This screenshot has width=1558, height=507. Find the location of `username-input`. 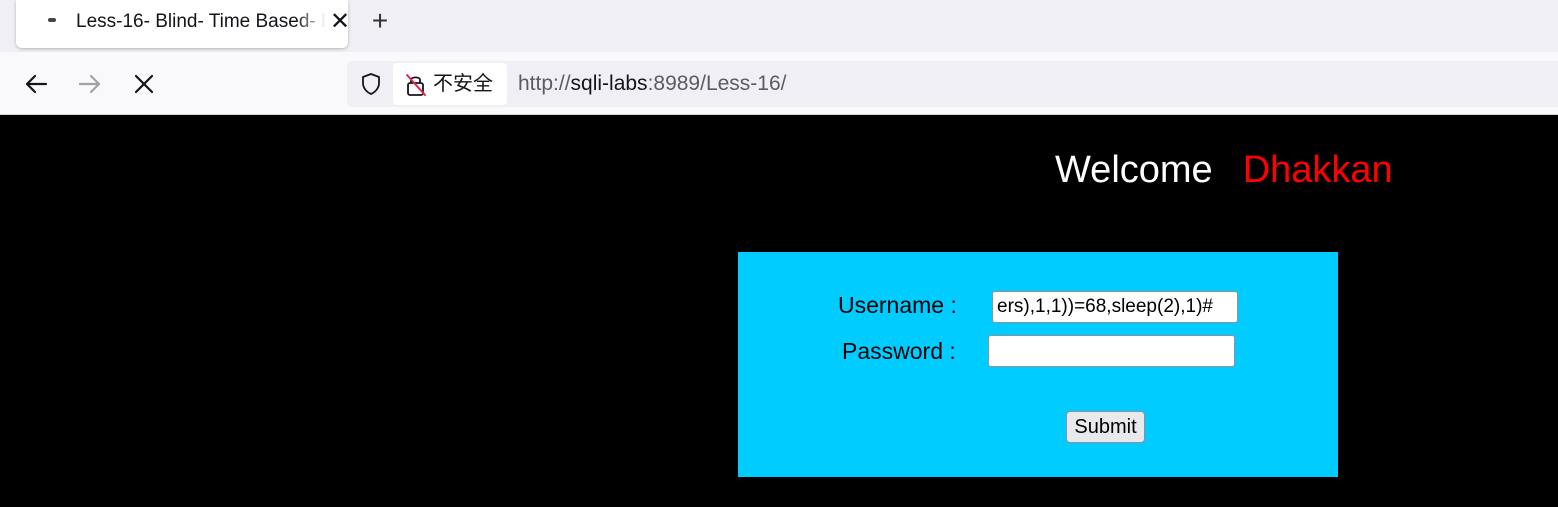

username-input is located at coordinates (1115, 307).